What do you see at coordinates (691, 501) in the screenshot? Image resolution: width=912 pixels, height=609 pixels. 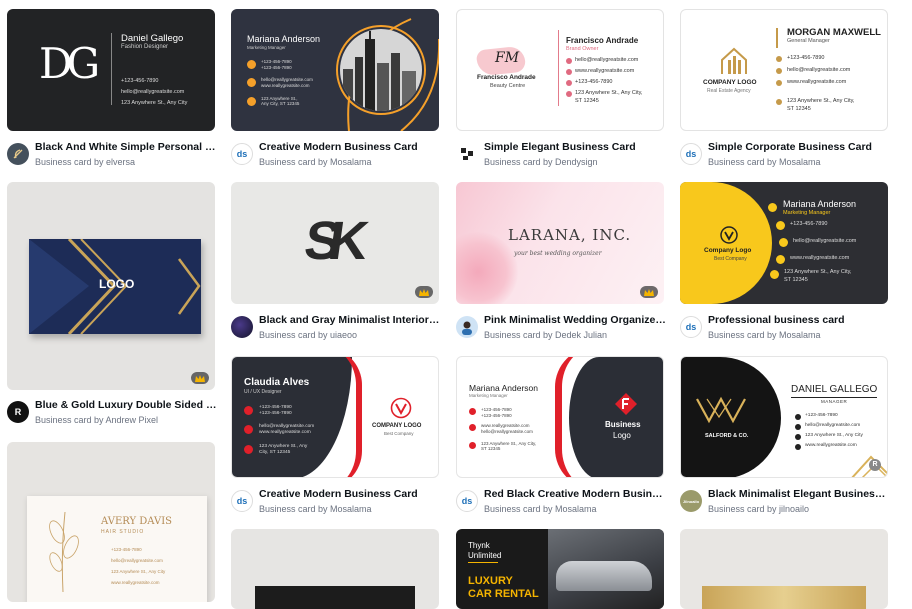 I see `creator-avatar: Jilnoailo` at bounding box center [691, 501].